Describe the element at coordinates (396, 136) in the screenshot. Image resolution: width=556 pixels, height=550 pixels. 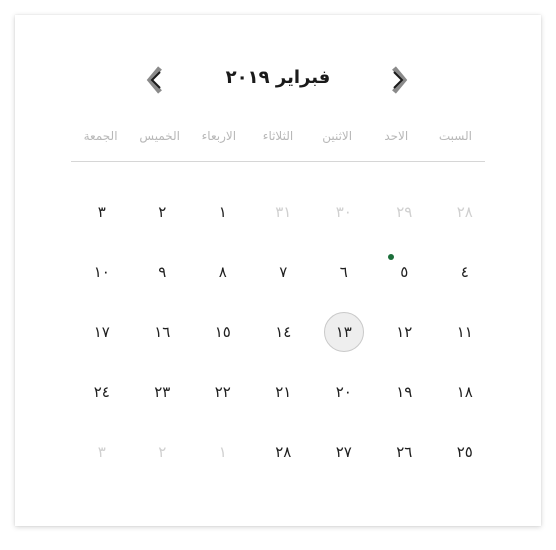
I see `weekday-label: الاحد` at that location.